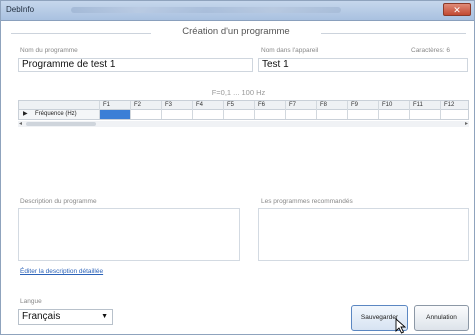  I want to click on section-divider-left, so click(81, 33).